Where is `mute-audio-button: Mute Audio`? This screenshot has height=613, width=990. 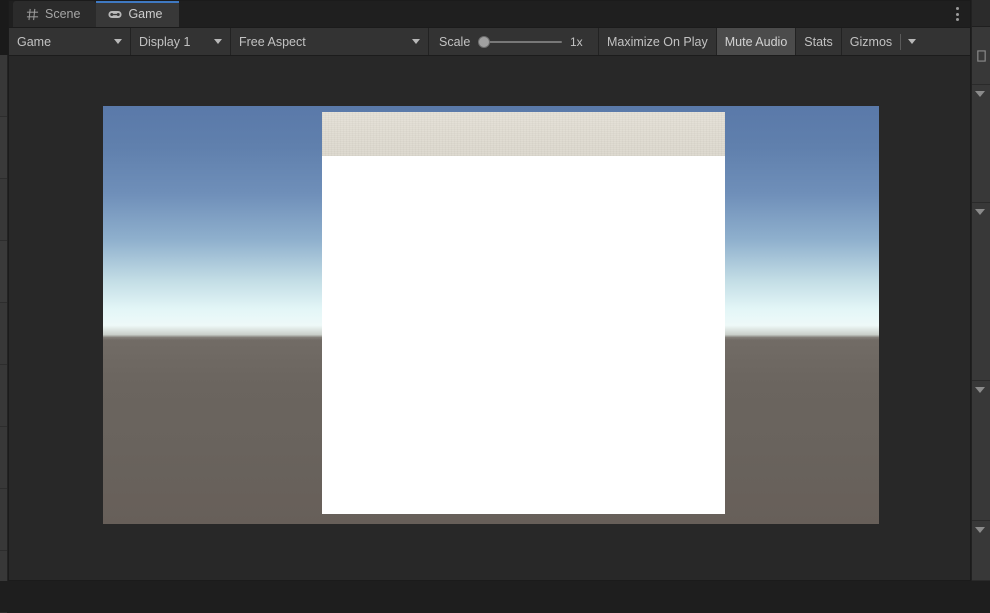 mute-audio-button: Mute Audio is located at coordinates (756, 41).